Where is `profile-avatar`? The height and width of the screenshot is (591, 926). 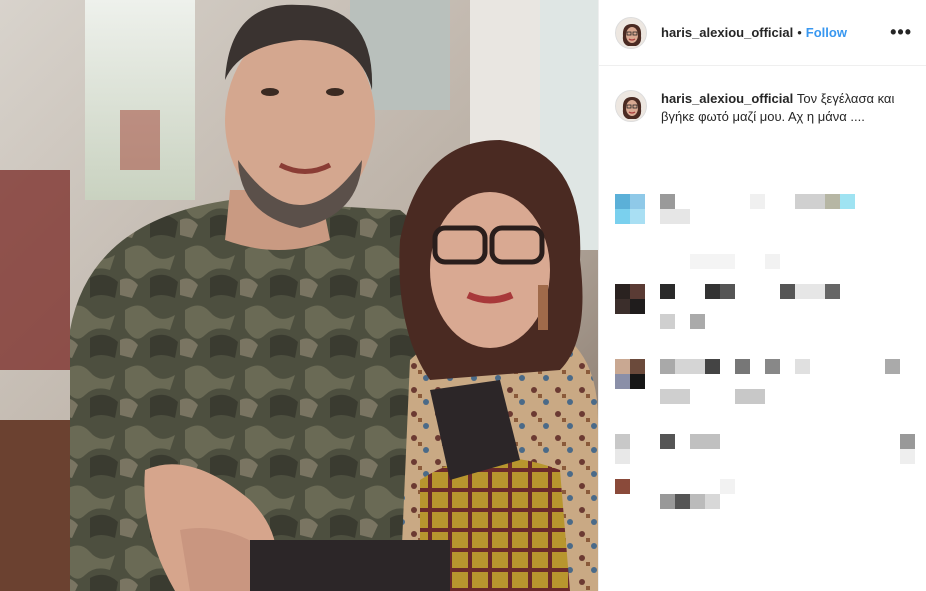 profile-avatar is located at coordinates (631, 32).